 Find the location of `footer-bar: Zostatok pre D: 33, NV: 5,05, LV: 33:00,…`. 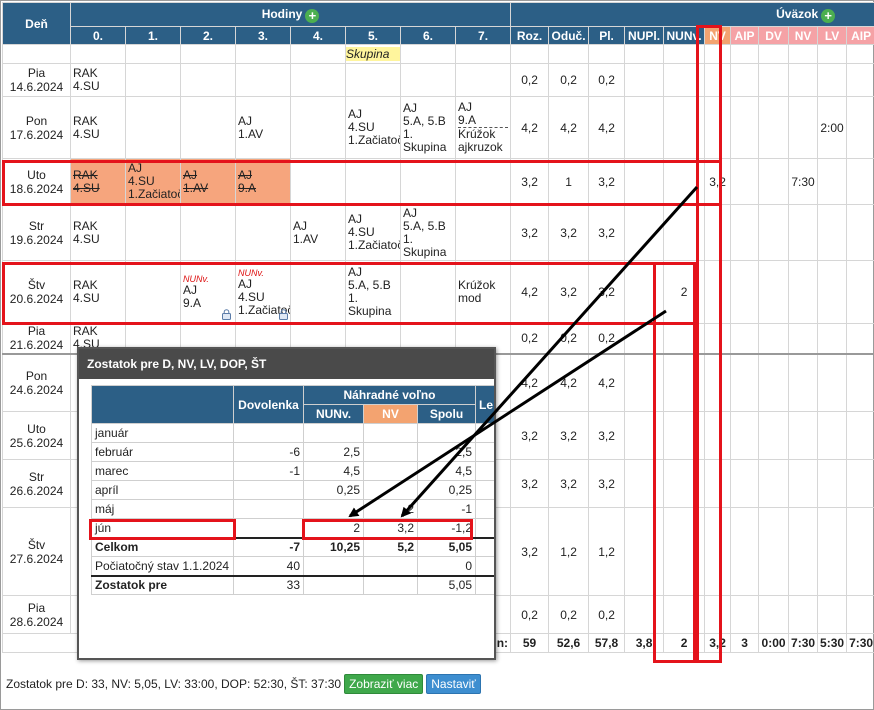

footer-bar: Zostatok pre D: 33, NV: 5,05, LV: 33:00,… is located at coordinates (243, 684).